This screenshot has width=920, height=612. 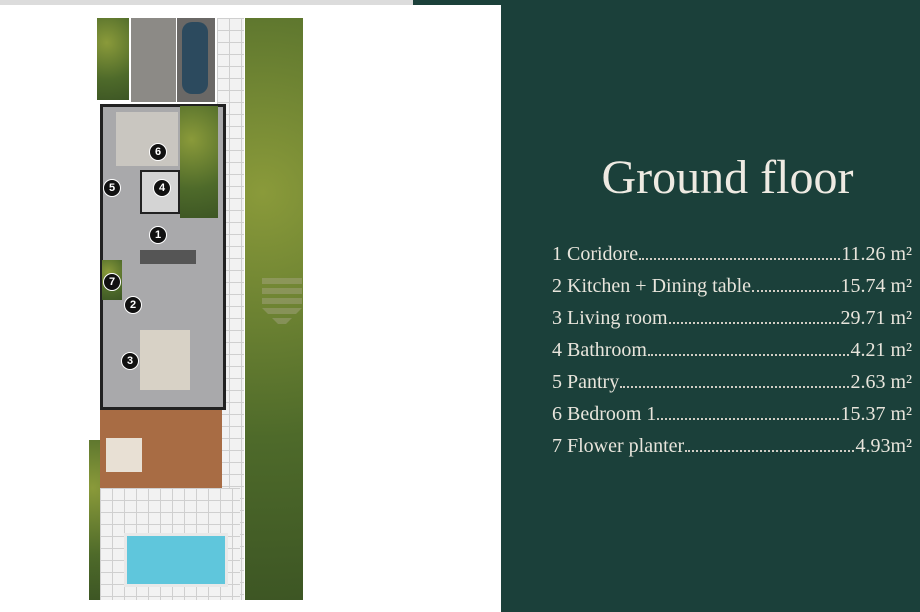 I want to click on room-label: 3 Living room, so click(x=610, y=317).